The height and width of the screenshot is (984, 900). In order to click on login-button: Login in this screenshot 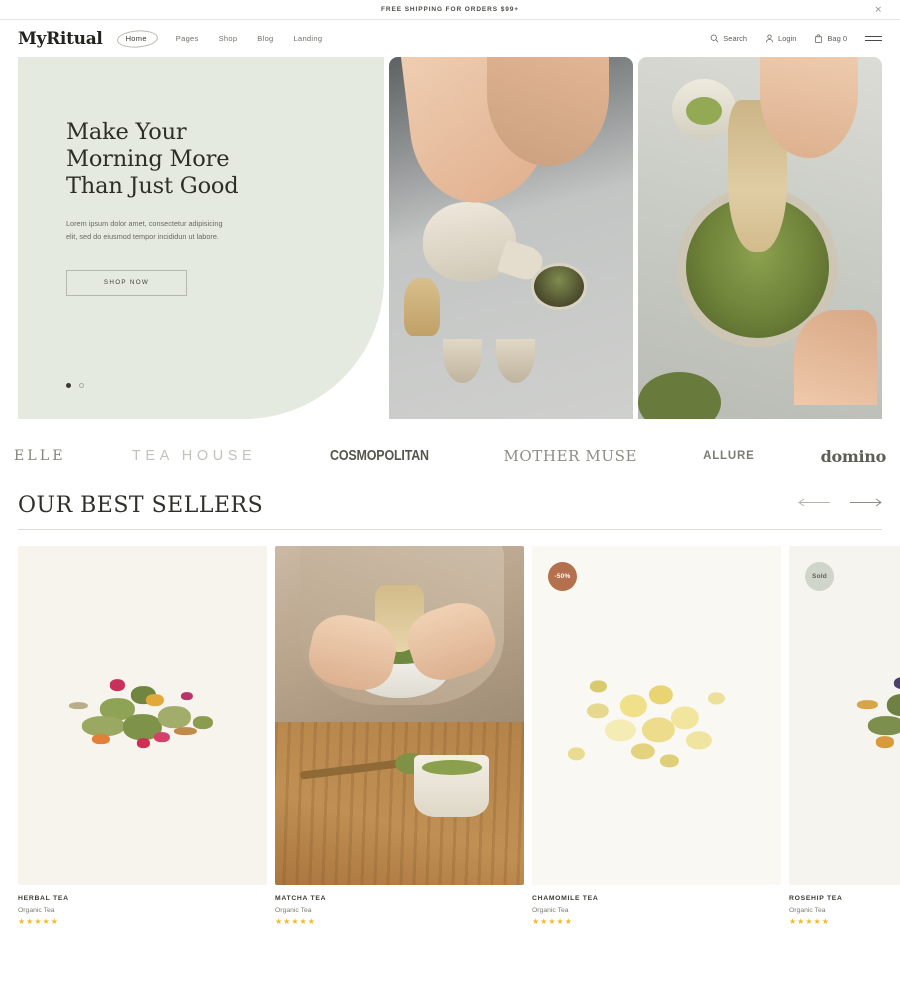, I will do `click(780, 38)`.